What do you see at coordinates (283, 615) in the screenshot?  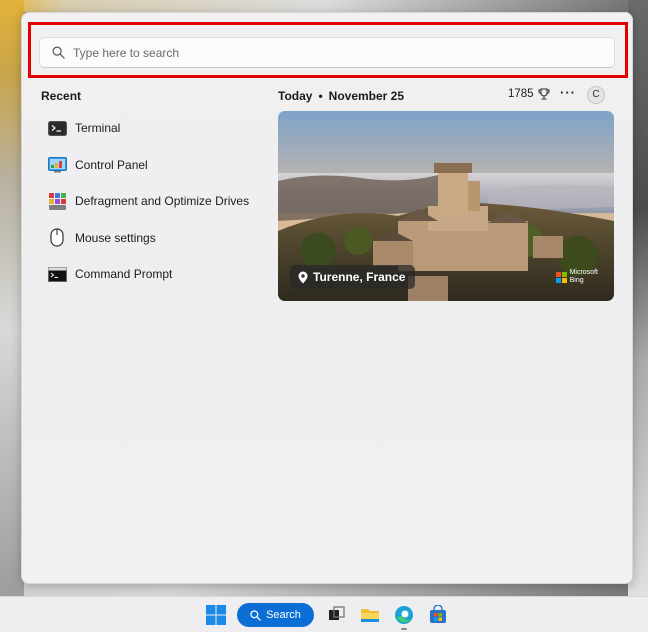 I see `taskbar-search-label: Search` at bounding box center [283, 615].